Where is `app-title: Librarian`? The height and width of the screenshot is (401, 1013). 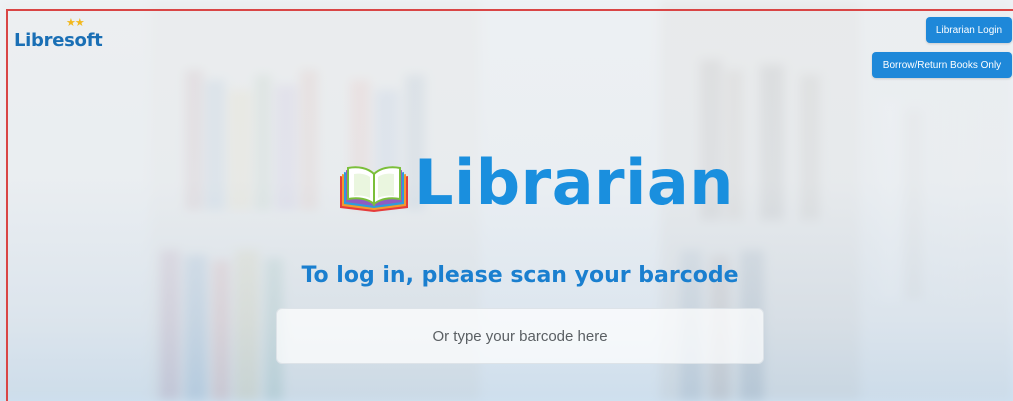
app-title: Librarian is located at coordinates (574, 182).